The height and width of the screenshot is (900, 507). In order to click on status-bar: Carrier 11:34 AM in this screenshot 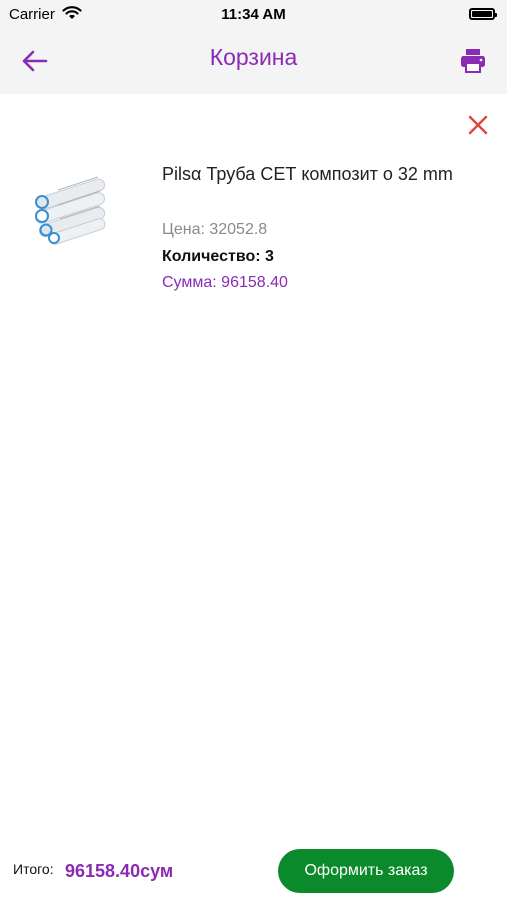, I will do `click(253, 15)`.